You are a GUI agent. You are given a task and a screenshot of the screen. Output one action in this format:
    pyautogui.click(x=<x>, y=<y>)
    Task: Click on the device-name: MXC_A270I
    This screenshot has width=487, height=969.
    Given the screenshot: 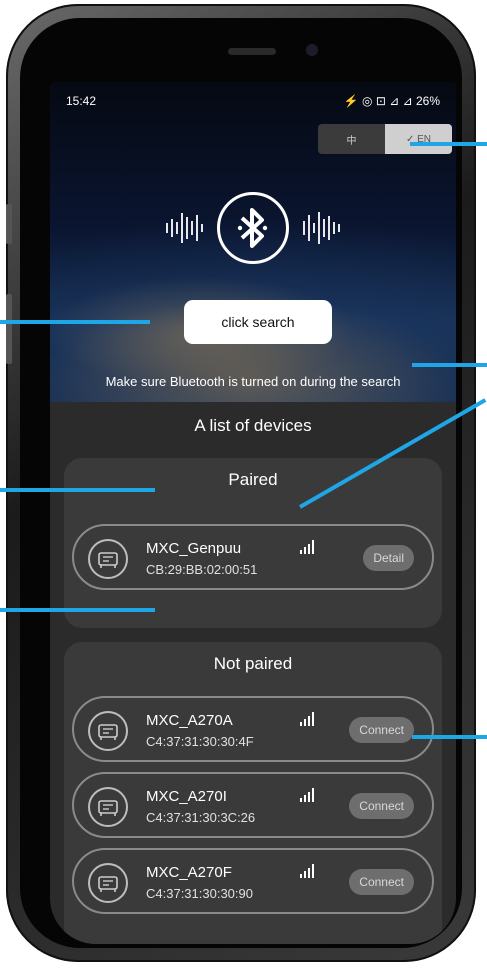 What is the action you would take?
    pyautogui.click(x=186, y=796)
    